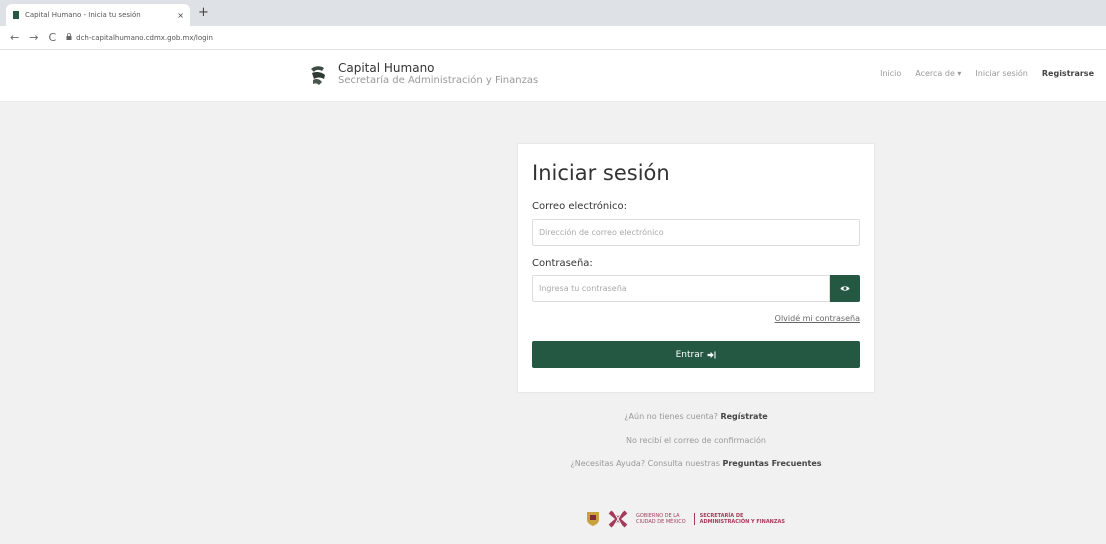 The height and width of the screenshot is (544, 1106). Describe the element at coordinates (771, 463) in the screenshot. I see `faq-link: Preguntas Frecuentes` at that location.